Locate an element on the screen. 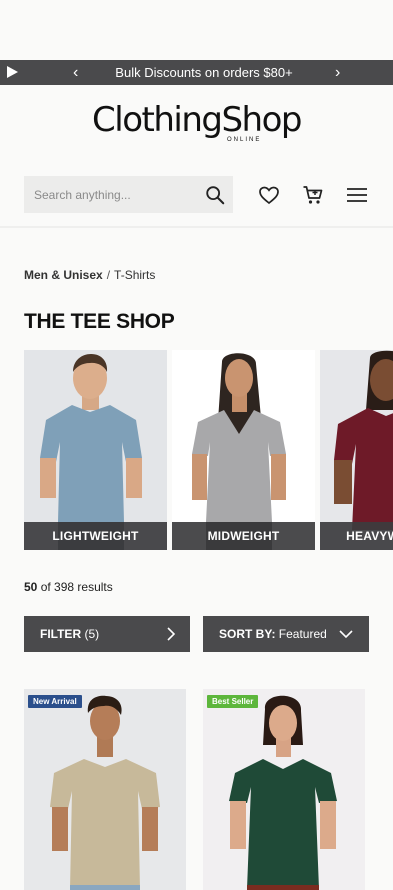 The image size is (393, 890). logo-wordmark: ClothingShop is located at coordinates (197, 120).